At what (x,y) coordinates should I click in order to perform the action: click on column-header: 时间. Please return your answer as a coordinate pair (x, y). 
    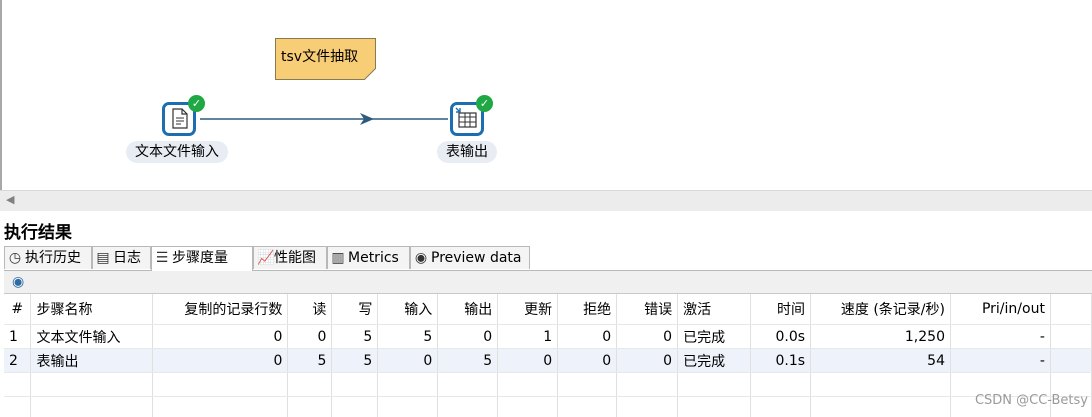
    Looking at the image, I should click on (781, 309).